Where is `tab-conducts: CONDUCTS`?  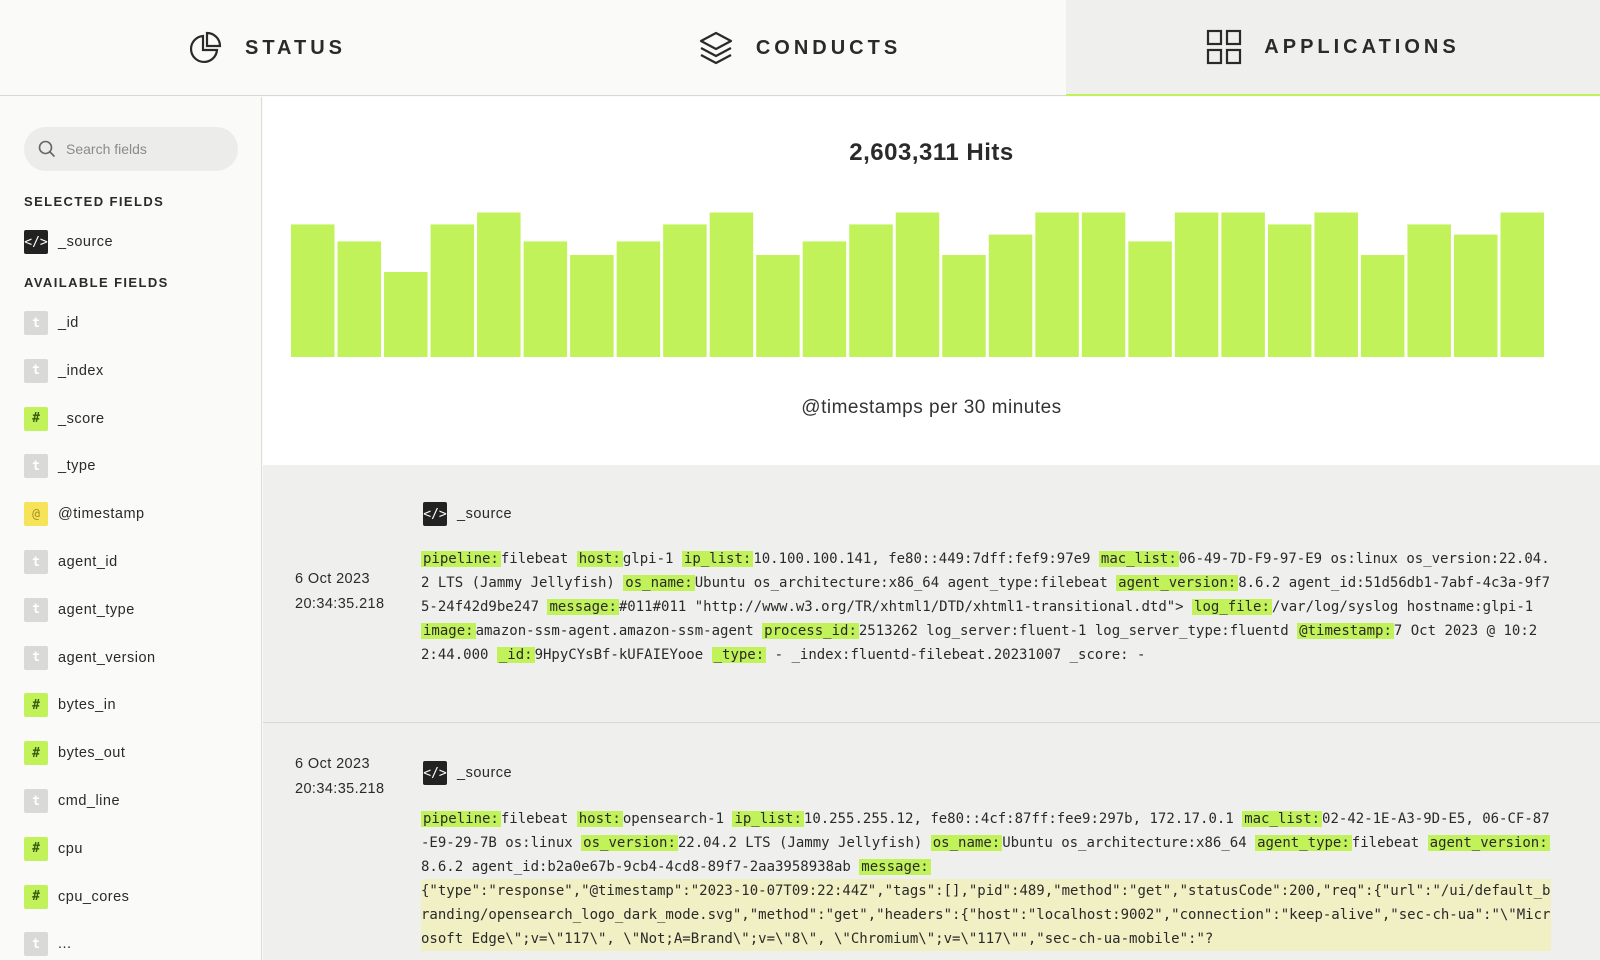
tab-conducts: CONDUCTS is located at coordinates (799, 48).